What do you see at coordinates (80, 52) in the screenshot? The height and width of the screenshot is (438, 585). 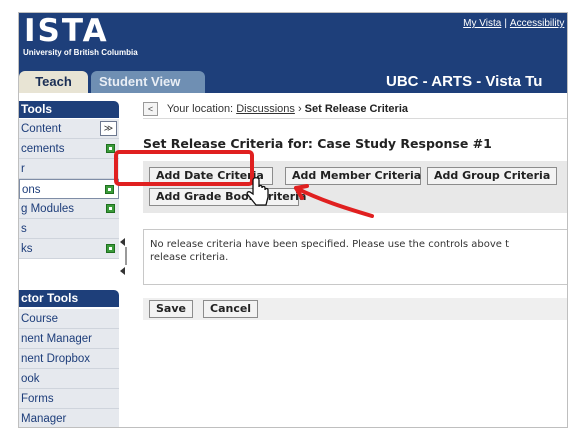 I see `logo-subtitle: University of British Columbia` at bounding box center [80, 52].